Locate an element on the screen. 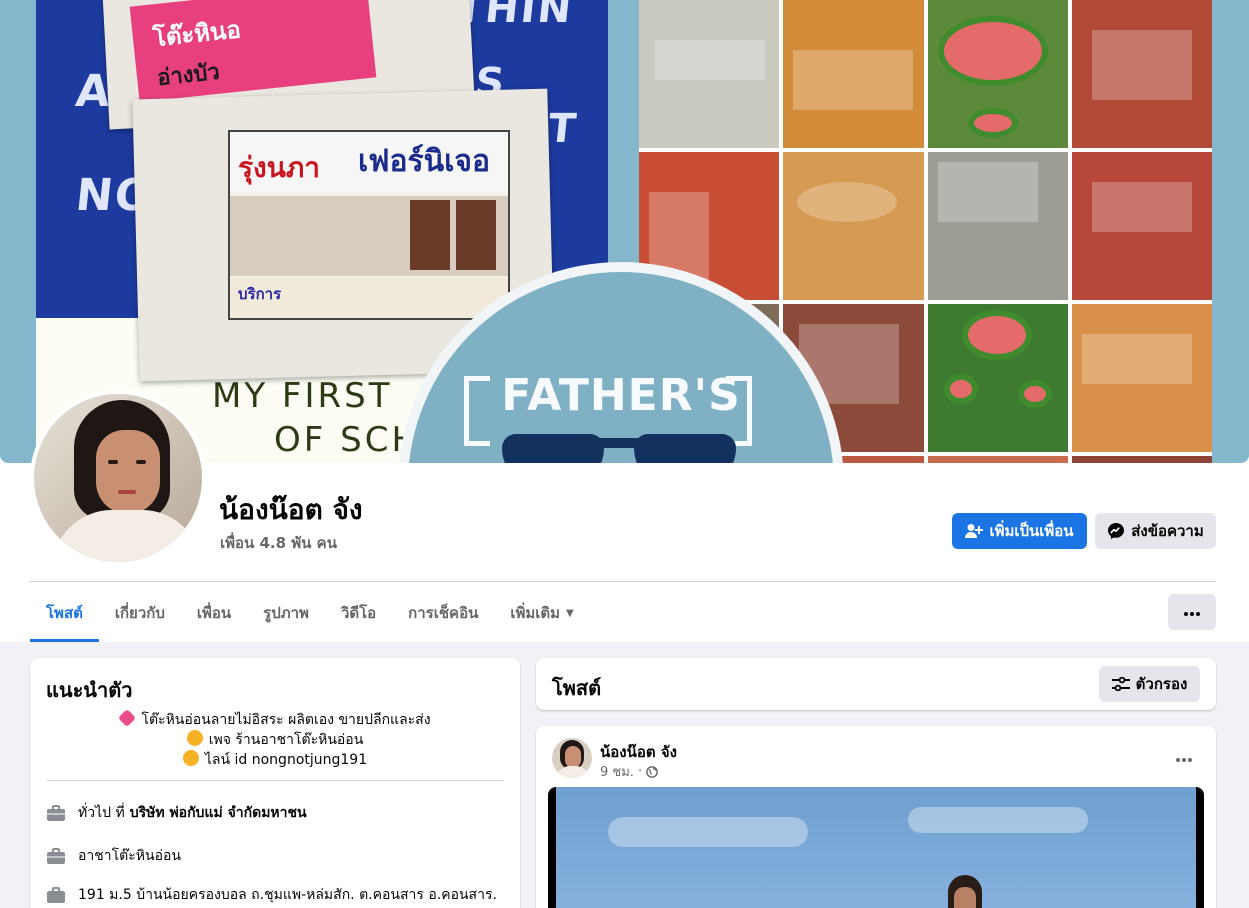  cover-sign-text: อ่างบัว is located at coordinates (188, 74).